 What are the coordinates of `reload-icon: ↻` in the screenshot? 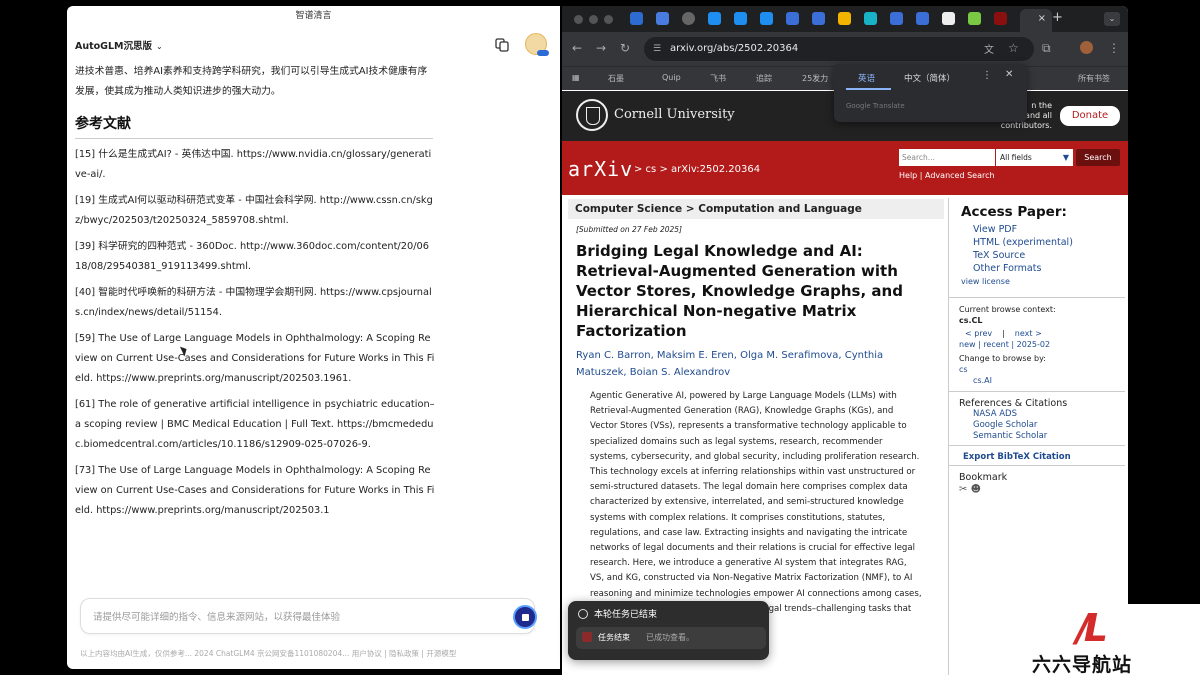 It's located at (625, 48).